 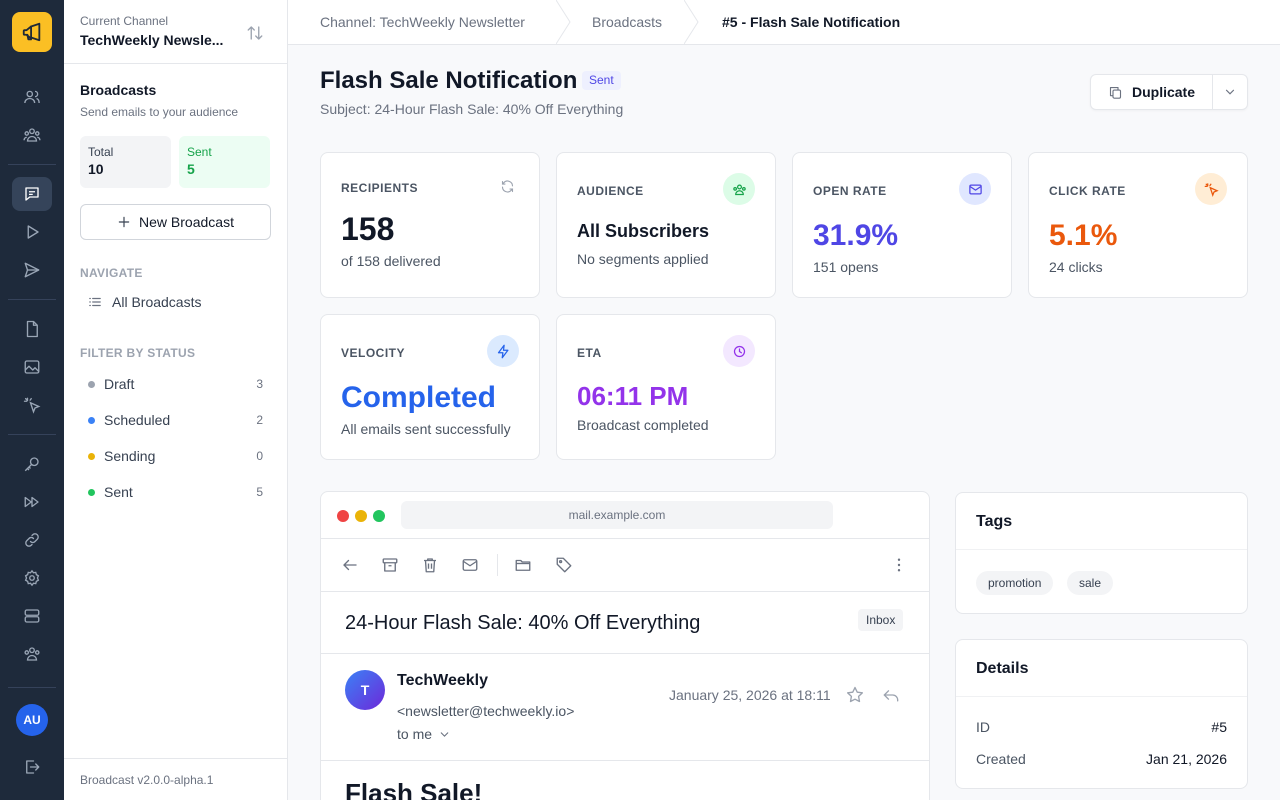 I want to click on detail-id-value: #5, so click(x=1219, y=727).